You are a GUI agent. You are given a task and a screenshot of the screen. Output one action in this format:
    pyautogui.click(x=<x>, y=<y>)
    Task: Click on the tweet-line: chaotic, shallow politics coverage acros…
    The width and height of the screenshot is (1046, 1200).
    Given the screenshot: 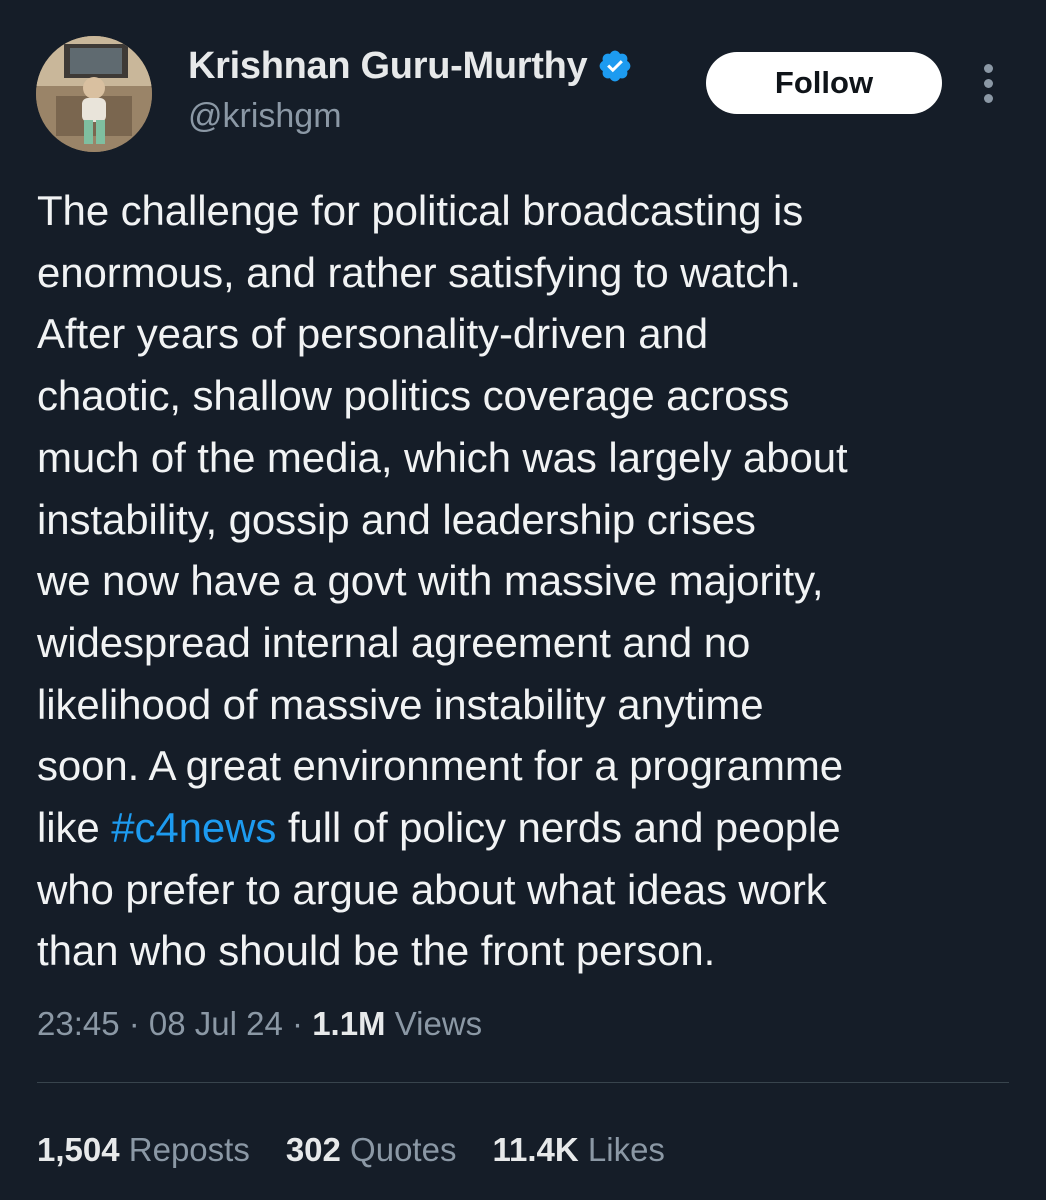 What is the action you would take?
    pyautogui.click(x=413, y=396)
    